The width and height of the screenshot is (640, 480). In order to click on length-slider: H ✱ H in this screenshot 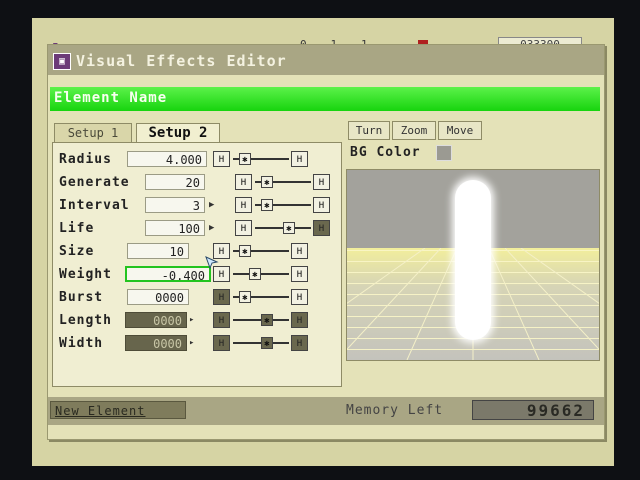, I will do `click(263, 321)`.